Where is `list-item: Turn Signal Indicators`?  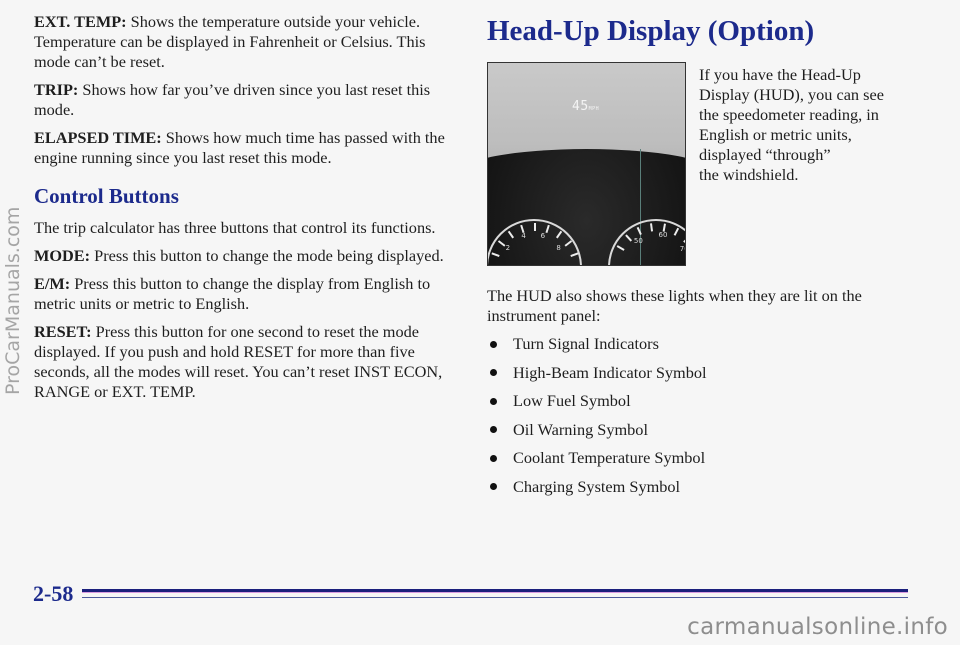
list-item: Turn Signal Indicators is located at coordinates (707, 344).